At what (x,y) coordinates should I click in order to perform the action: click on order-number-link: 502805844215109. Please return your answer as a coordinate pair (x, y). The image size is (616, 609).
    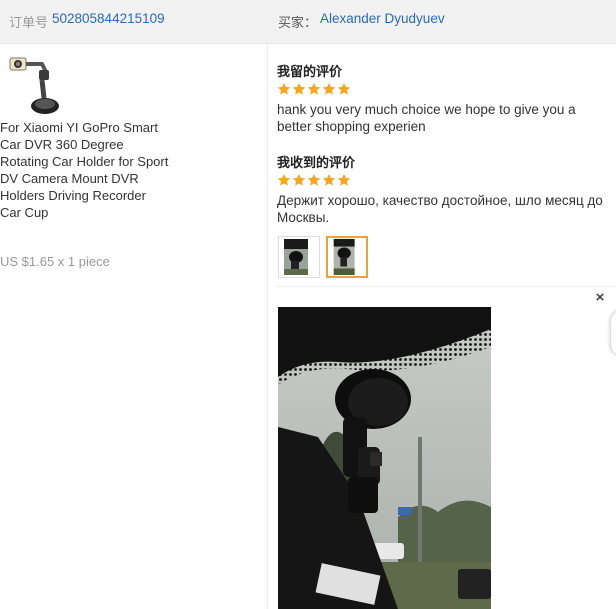
    Looking at the image, I should click on (108, 18).